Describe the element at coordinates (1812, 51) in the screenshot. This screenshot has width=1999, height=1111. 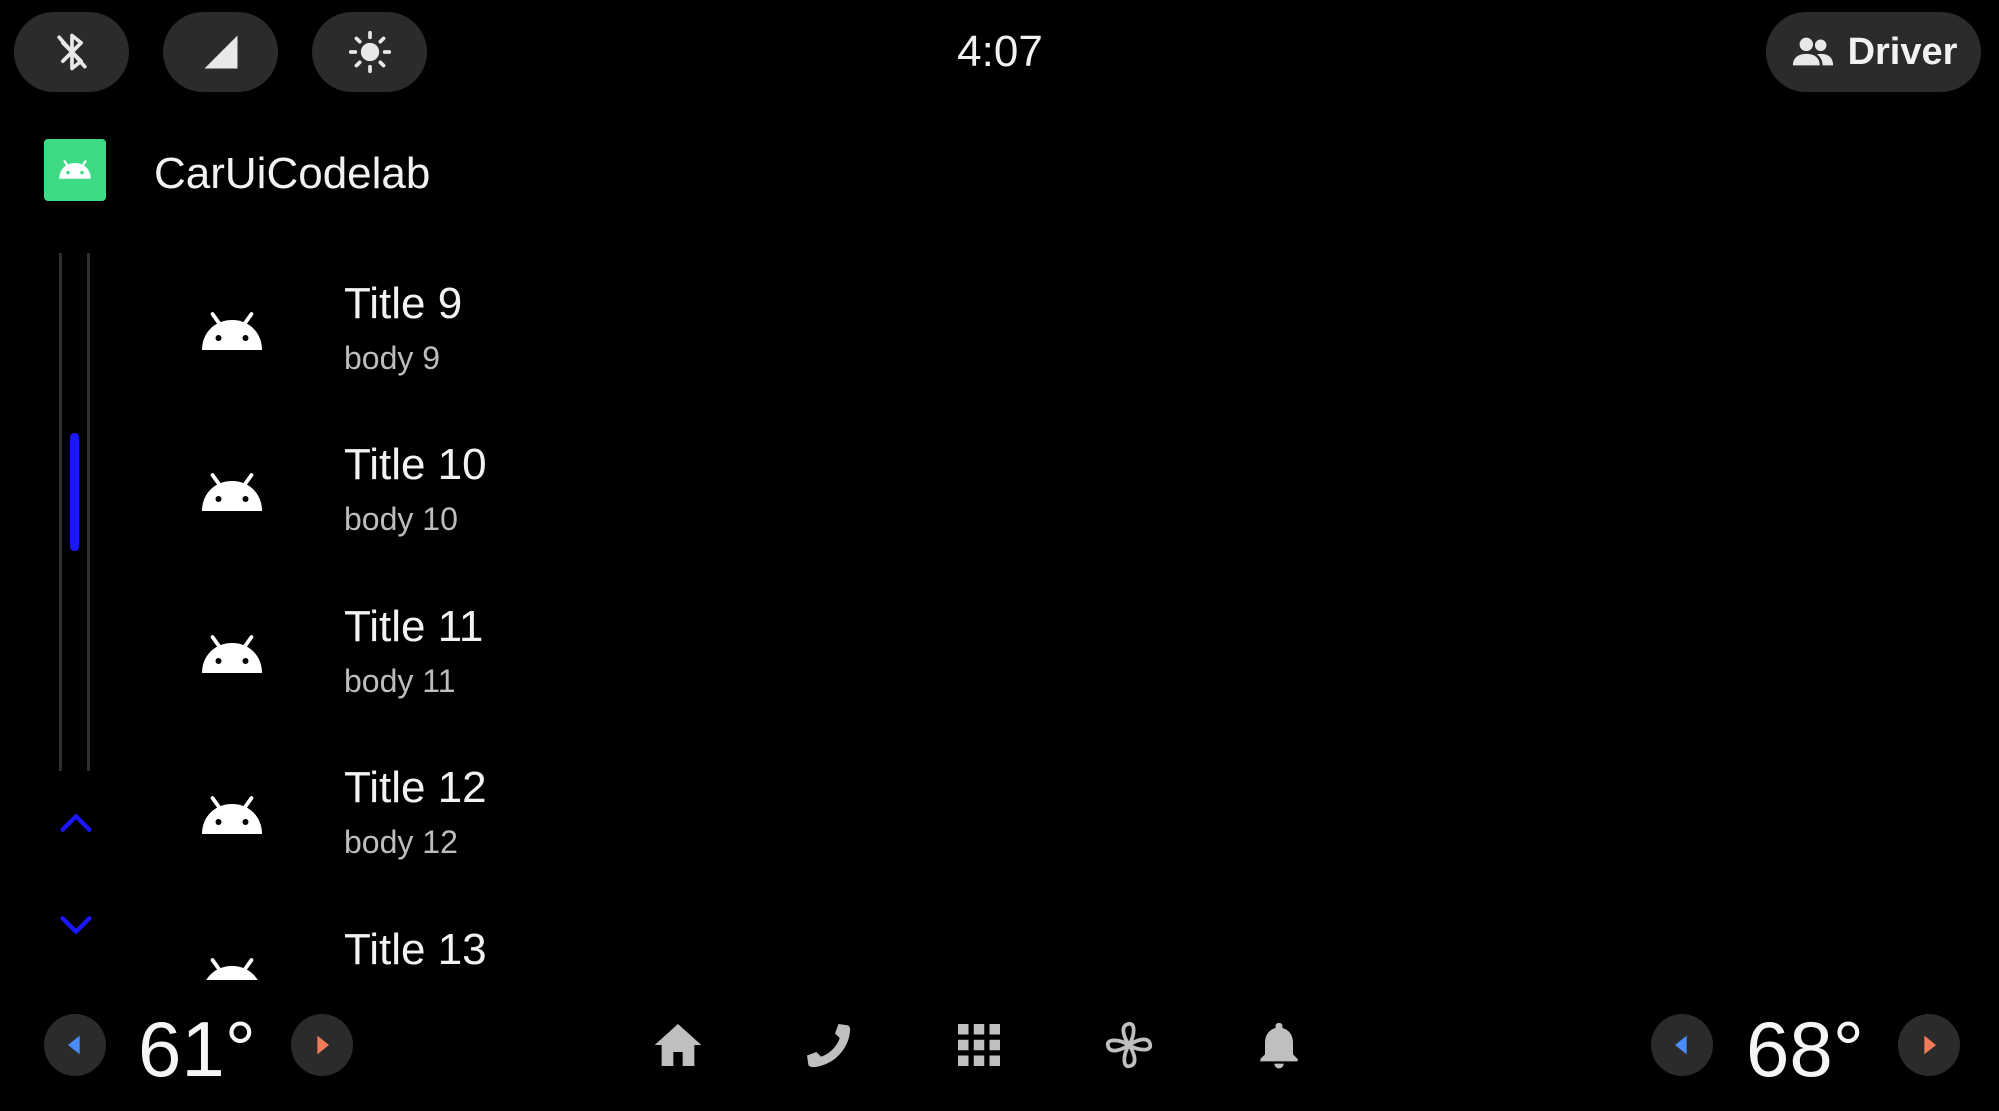
I see `people-icon` at that location.